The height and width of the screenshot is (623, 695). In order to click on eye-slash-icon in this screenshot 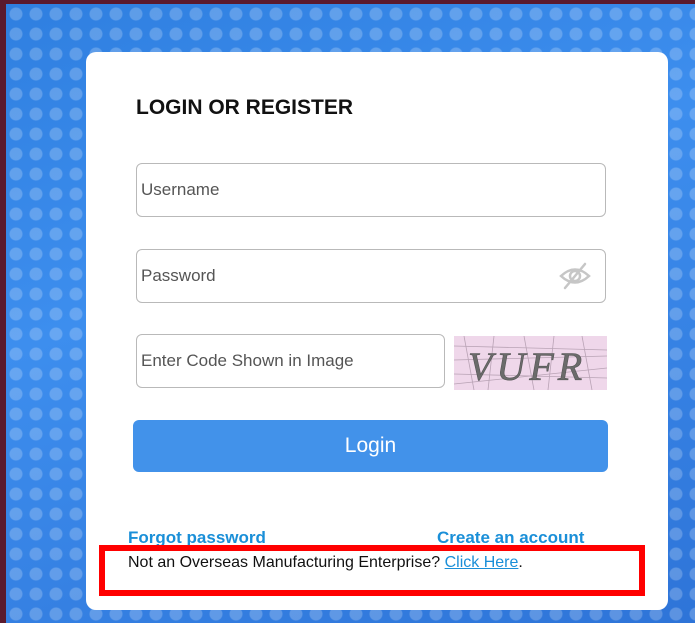, I will do `click(575, 276)`.